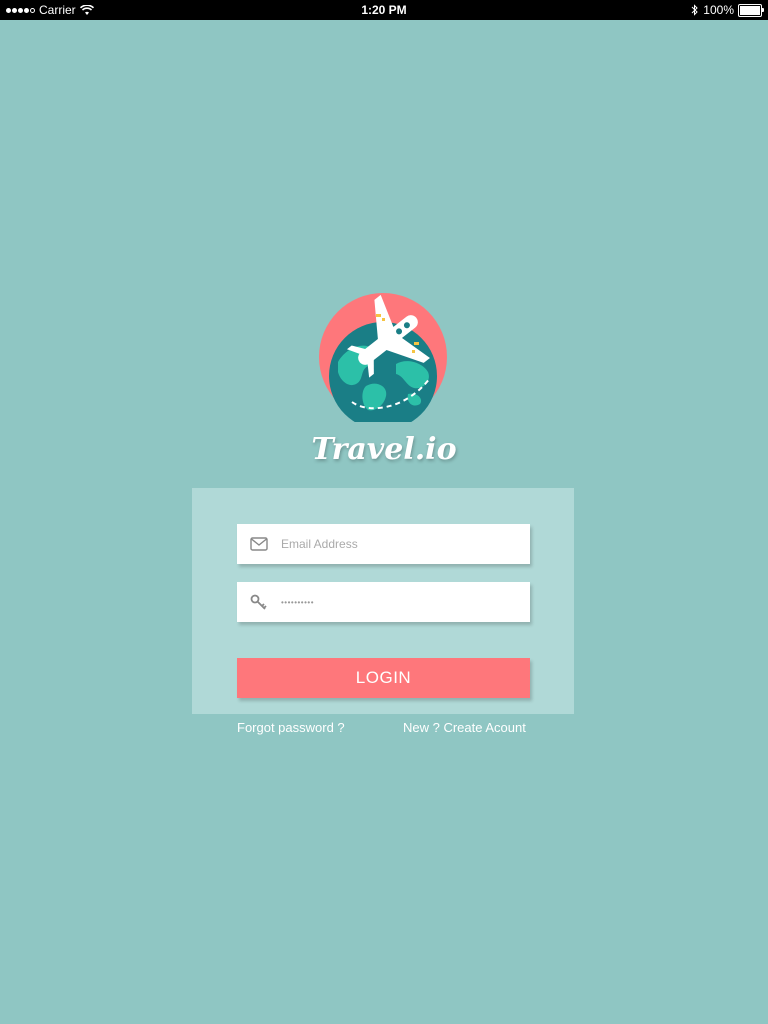 Image resolution: width=768 pixels, height=1024 pixels. I want to click on login-button: LOGIN, so click(383, 678).